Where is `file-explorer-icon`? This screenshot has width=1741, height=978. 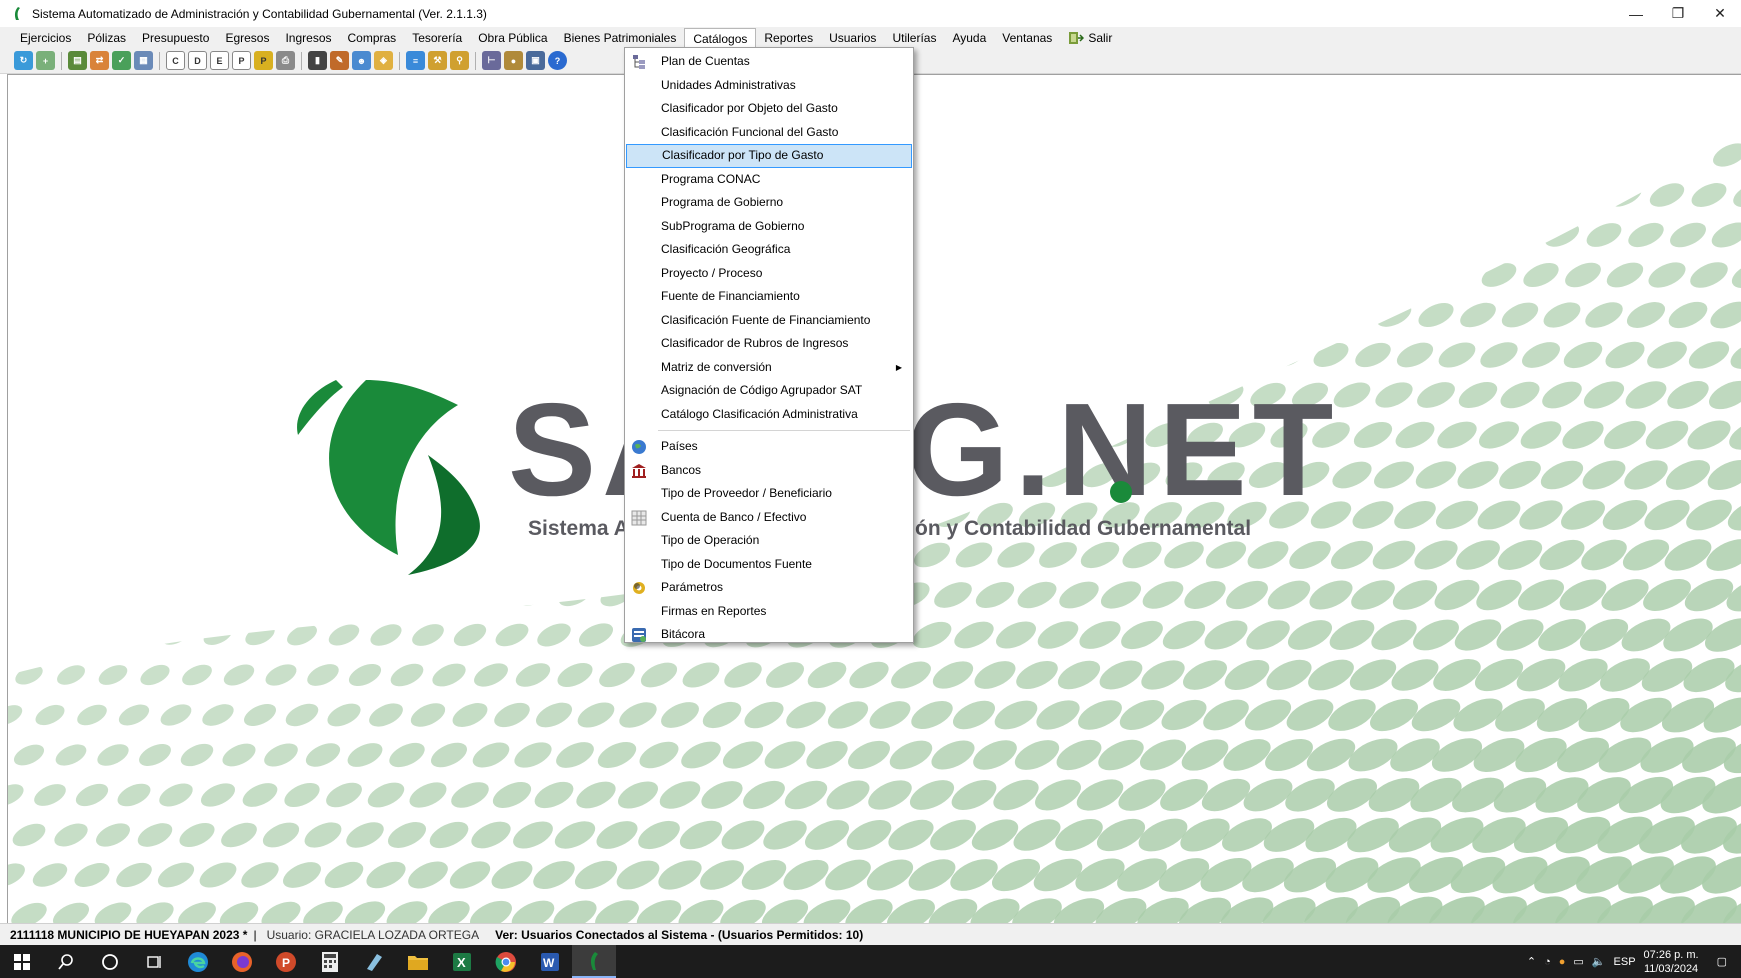 file-explorer-icon is located at coordinates (418, 961).